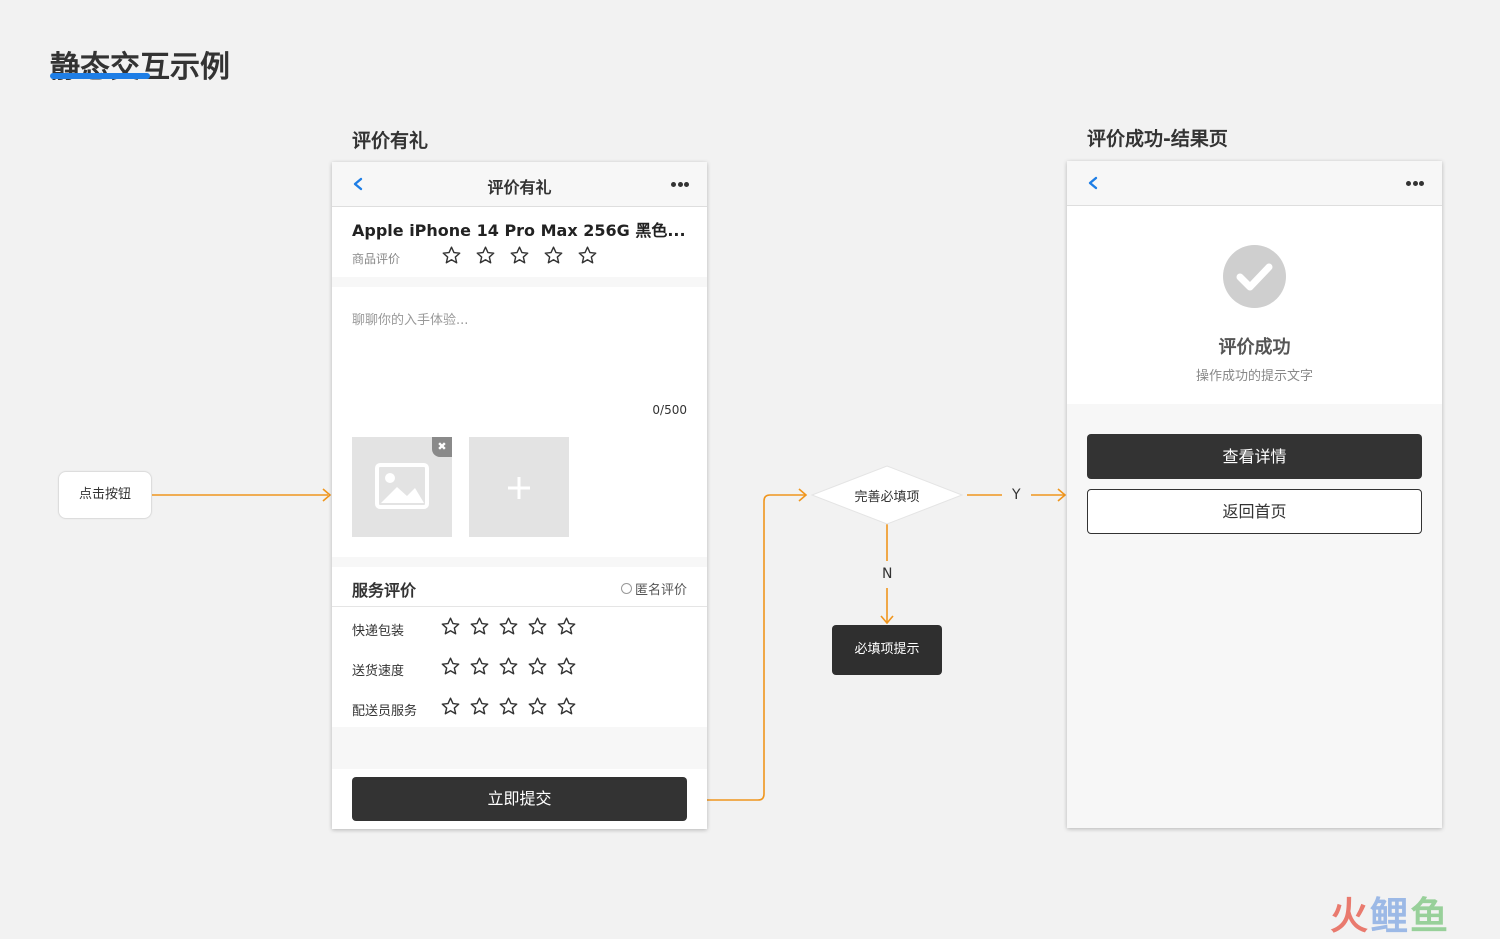  Describe the element at coordinates (519, 187) in the screenshot. I see `screen1-nav-title: 评价有礼` at that location.